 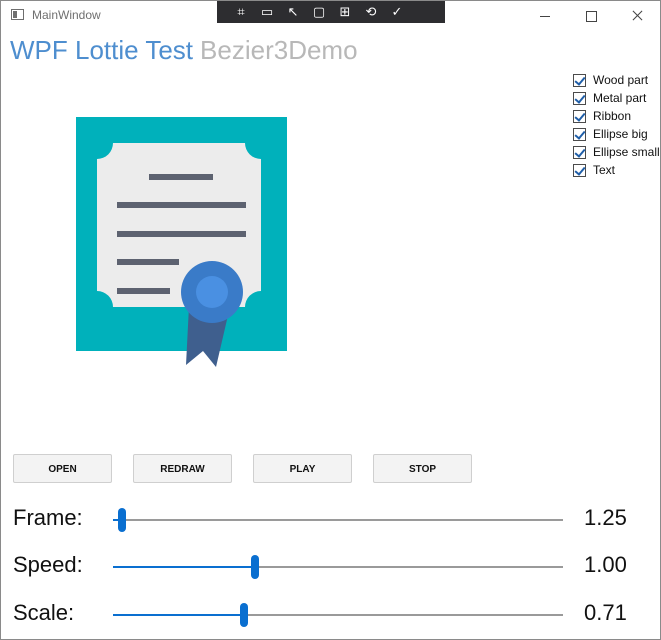 I want to click on scale-label: Scale:, so click(x=44, y=612).